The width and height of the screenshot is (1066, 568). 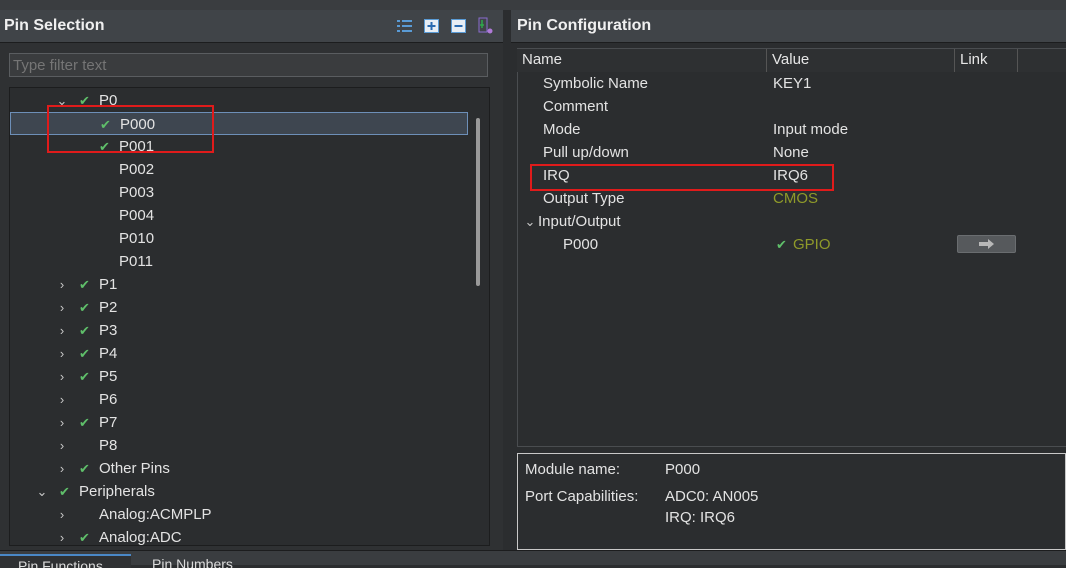 What do you see at coordinates (974, 59) in the screenshot?
I see `column-link: Link` at bounding box center [974, 59].